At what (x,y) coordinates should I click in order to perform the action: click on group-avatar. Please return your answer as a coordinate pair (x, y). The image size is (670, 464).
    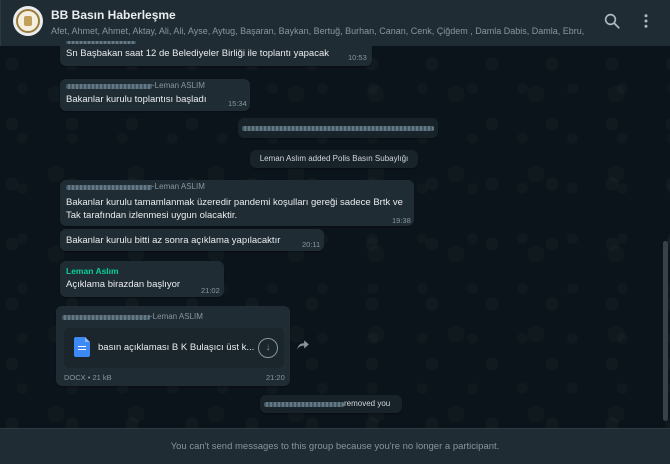
    Looking at the image, I should click on (28, 21).